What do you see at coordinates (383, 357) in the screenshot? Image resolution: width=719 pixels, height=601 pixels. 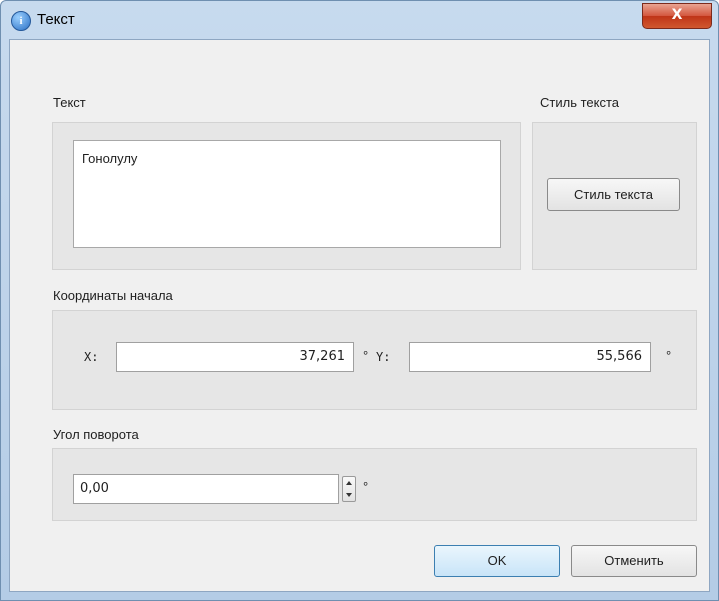 I see `y-label: Y:` at bounding box center [383, 357].